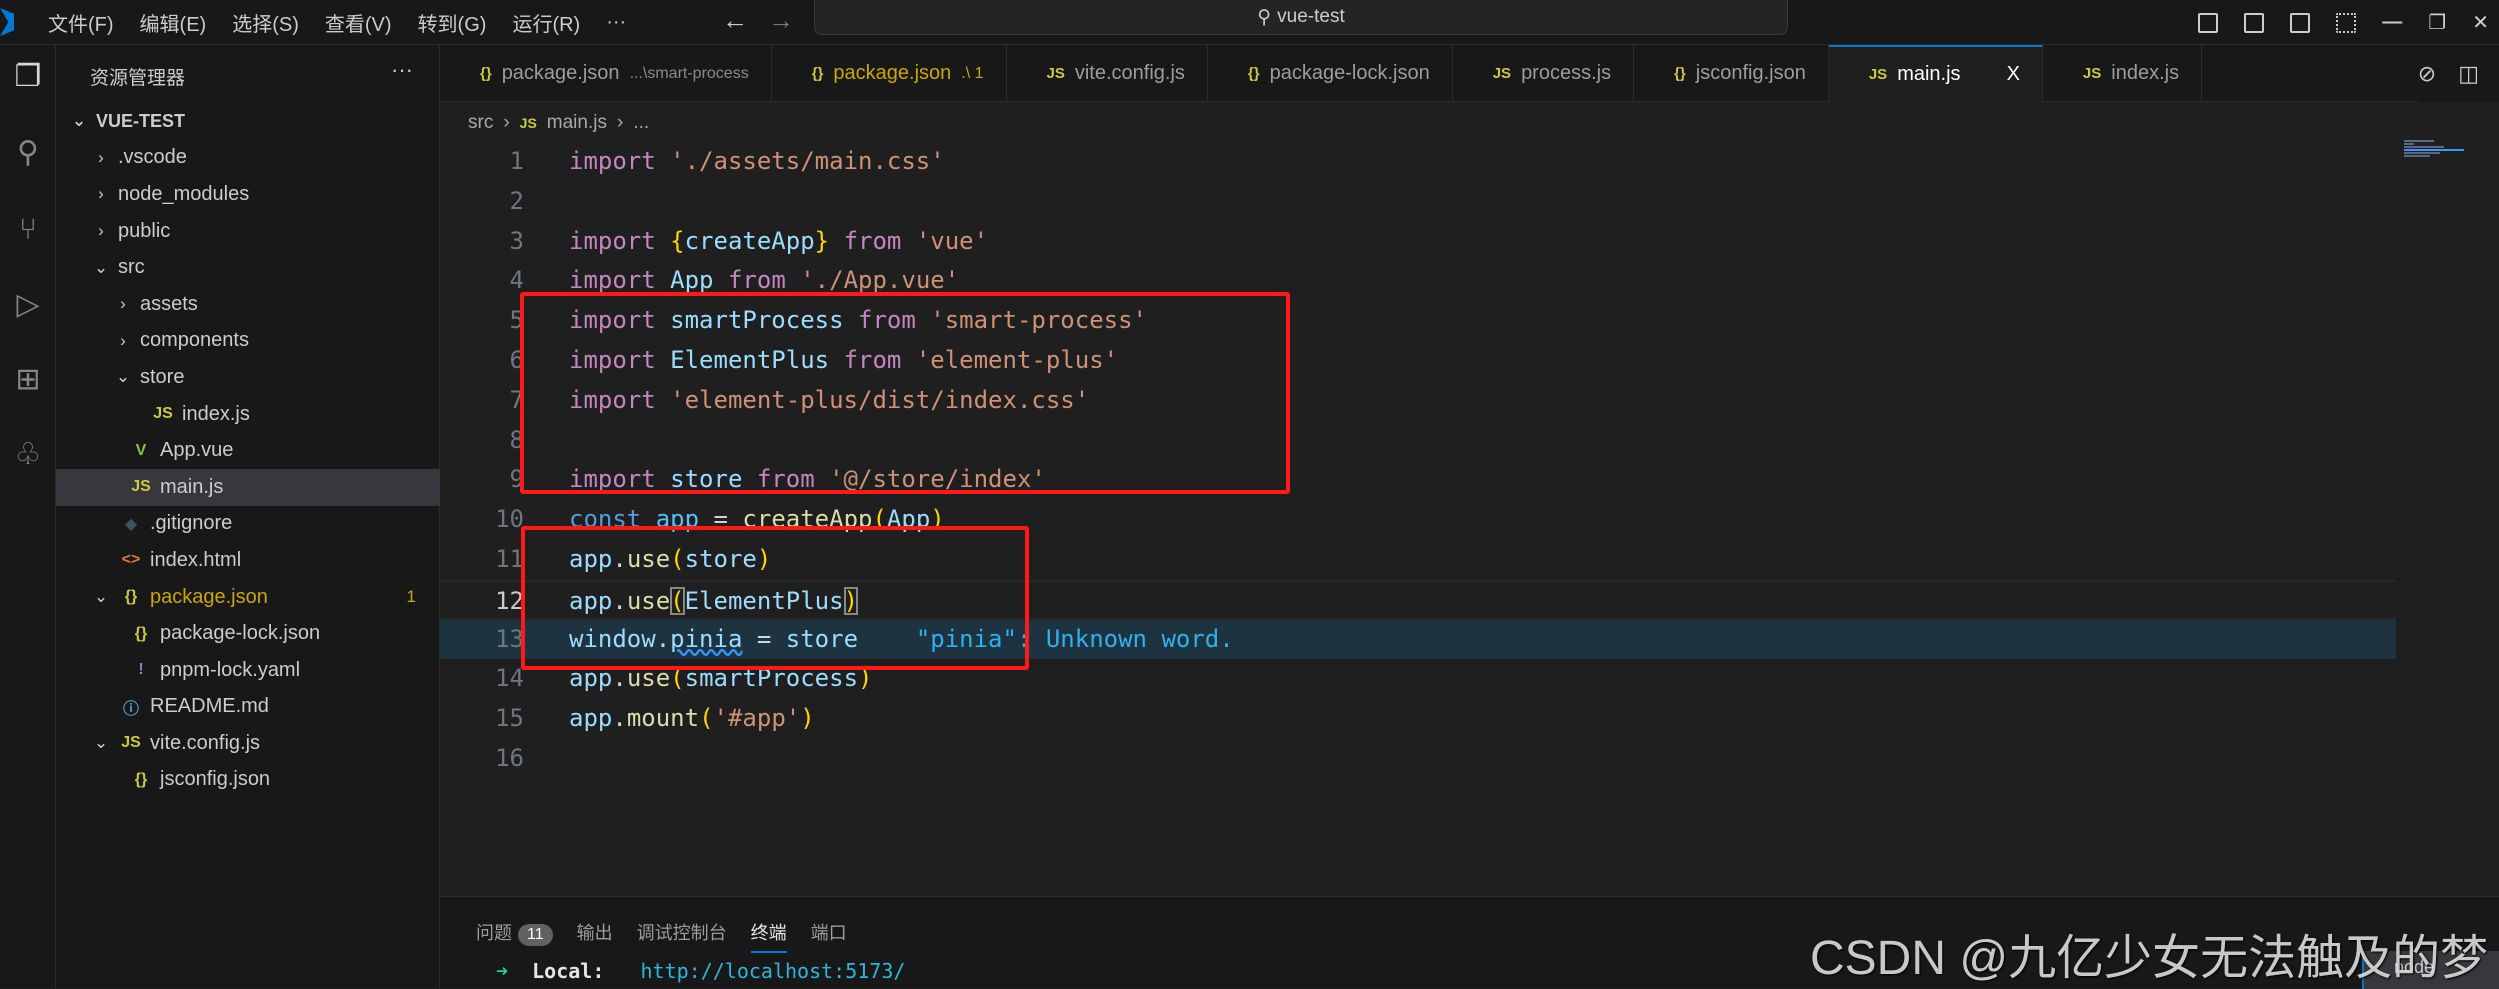 Image resolution: width=2499 pixels, height=989 pixels. What do you see at coordinates (28, 77) in the screenshot?
I see `explorer-icon: ❐` at bounding box center [28, 77].